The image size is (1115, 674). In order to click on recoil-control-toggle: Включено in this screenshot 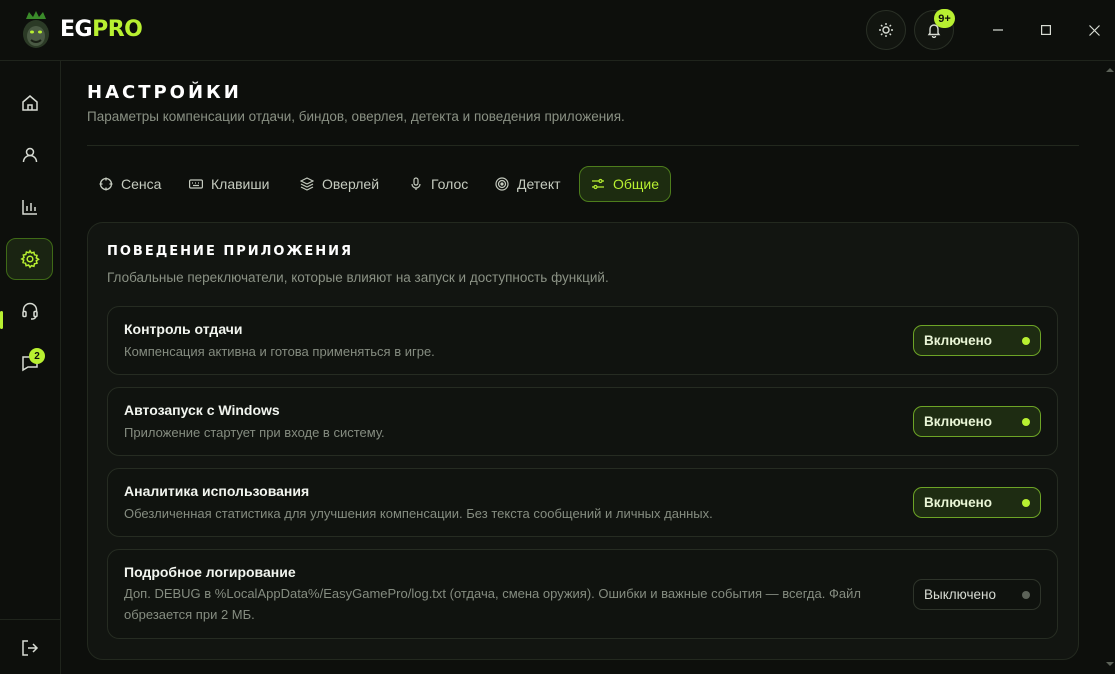, I will do `click(977, 340)`.